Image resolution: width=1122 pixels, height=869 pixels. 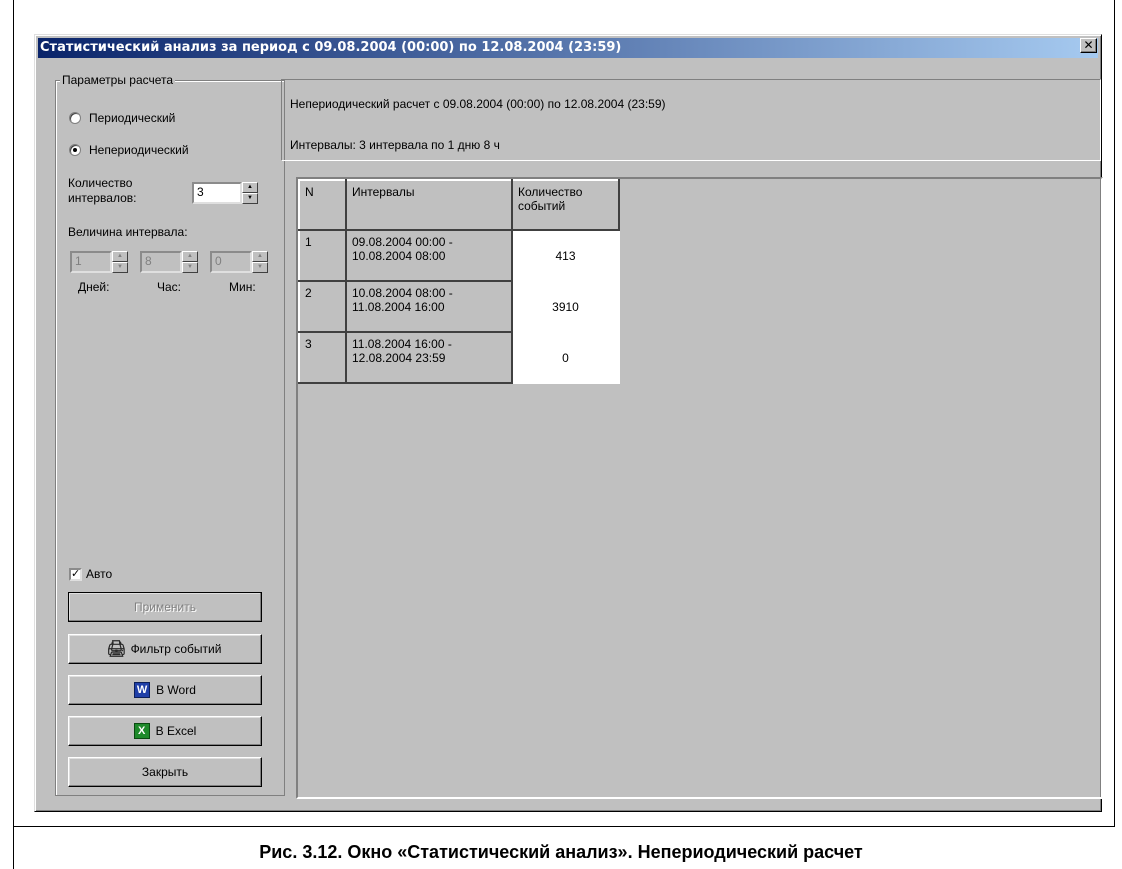 What do you see at coordinates (132, 118) in the screenshot?
I see `radio-periodic-label: Периодический` at bounding box center [132, 118].